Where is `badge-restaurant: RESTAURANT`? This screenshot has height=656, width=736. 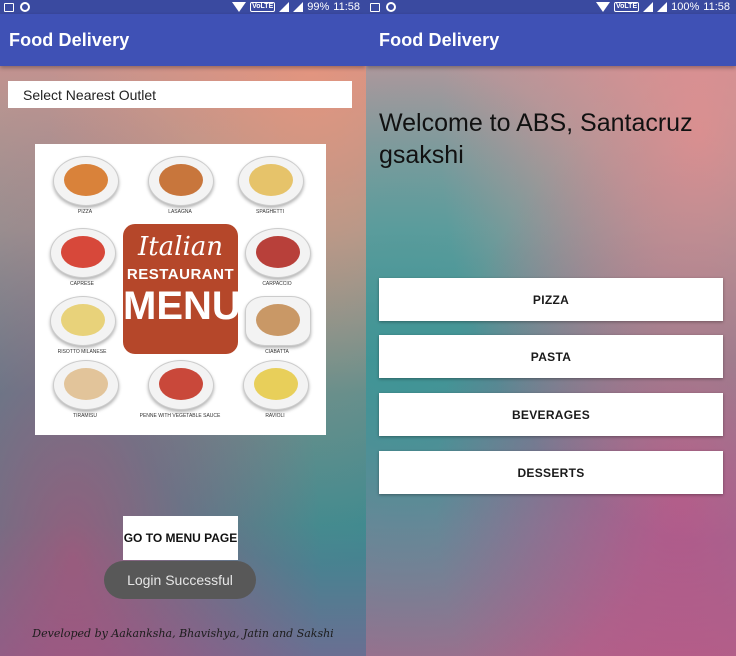 badge-restaurant: RESTAURANT is located at coordinates (180, 274).